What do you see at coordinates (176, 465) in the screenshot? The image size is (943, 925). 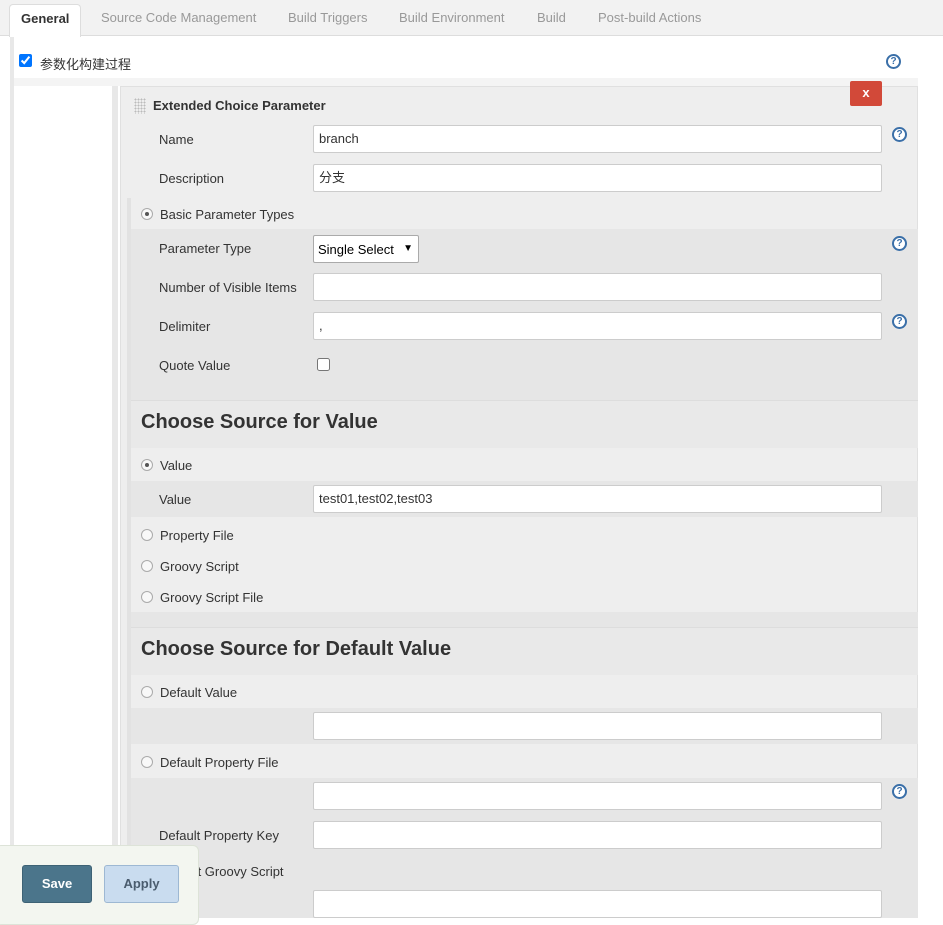 I see `value-radio-label: Value` at bounding box center [176, 465].